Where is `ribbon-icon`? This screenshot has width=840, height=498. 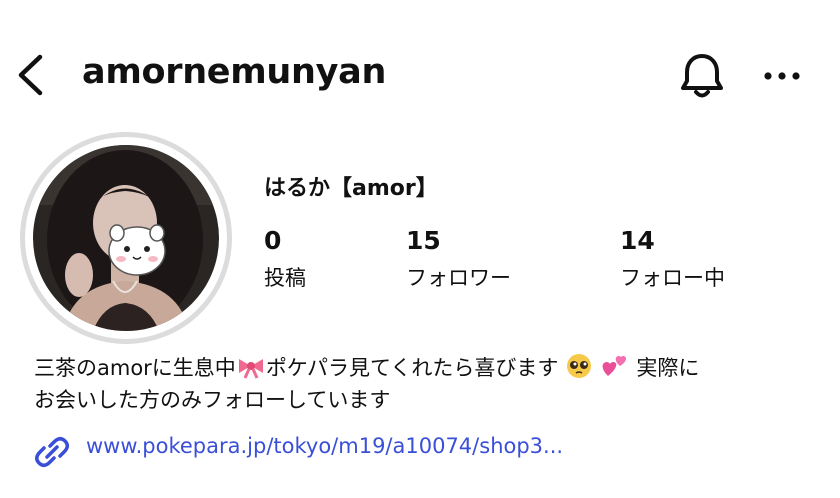 ribbon-icon is located at coordinates (250, 369).